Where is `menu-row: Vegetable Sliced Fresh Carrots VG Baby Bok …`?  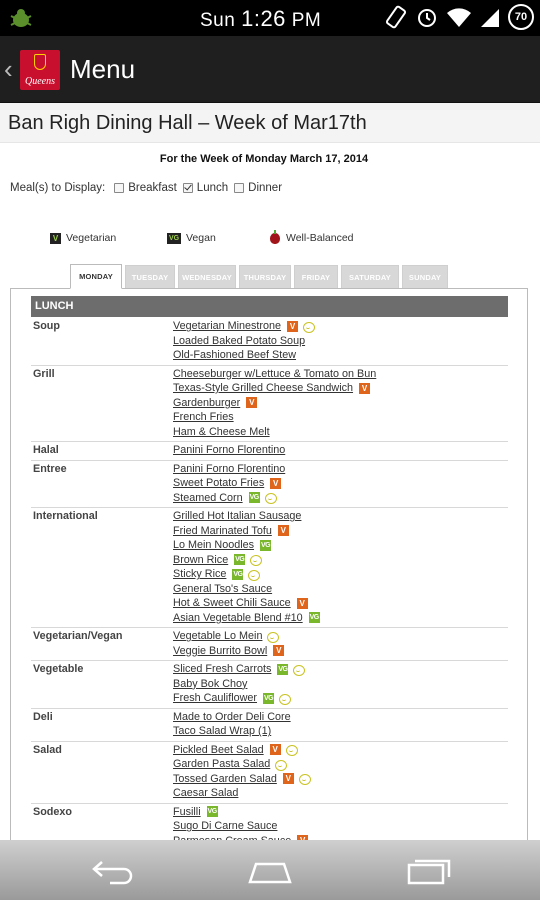 menu-row: Vegetable Sliced Fresh Carrots VG Baby Bok … is located at coordinates (269, 685).